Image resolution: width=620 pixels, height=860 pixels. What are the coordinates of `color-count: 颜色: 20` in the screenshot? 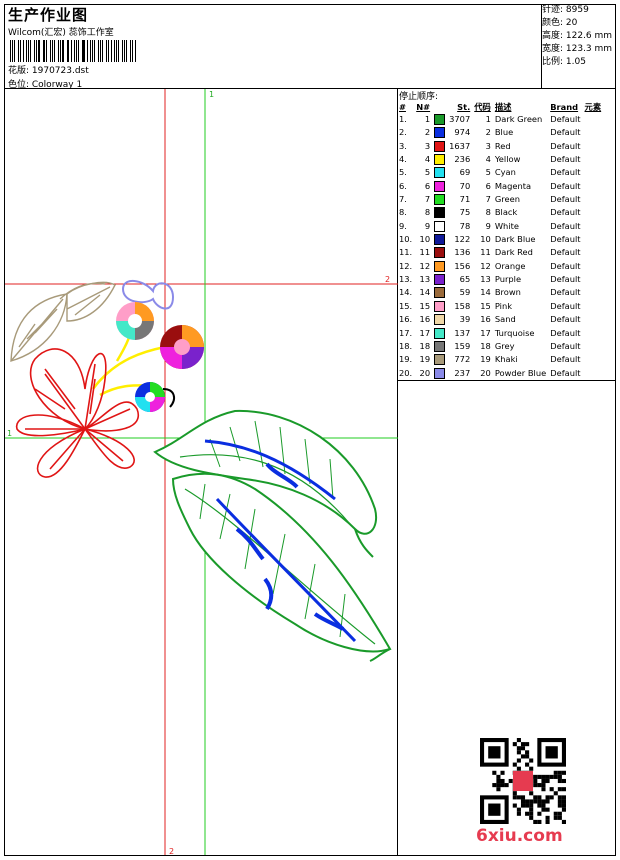 It's located at (560, 23).